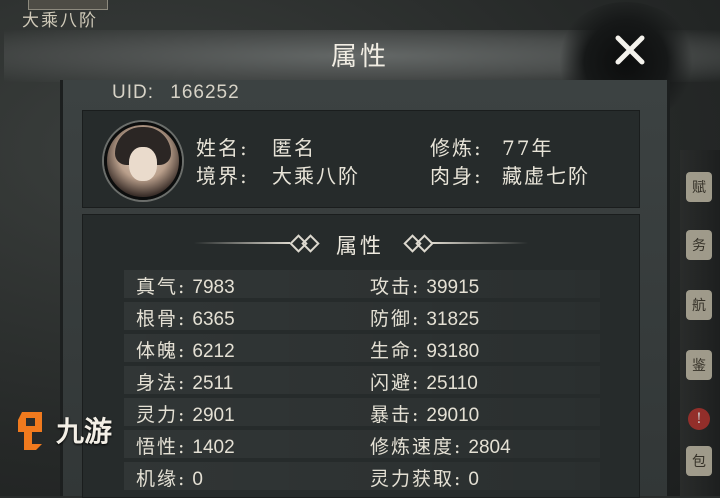 Image resolution: width=720 pixels, height=498 pixels. I want to click on watermark-logo: 九游, so click(63, 430).